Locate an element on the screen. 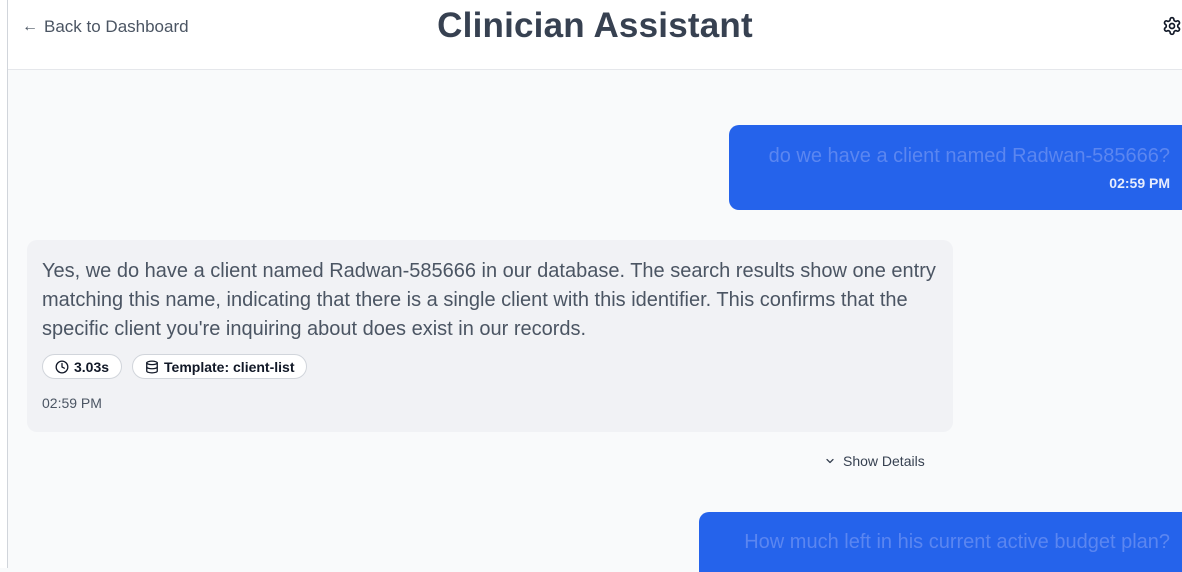  response-badges: 3.03s Template: client-list is located at coordinates (175, 366).